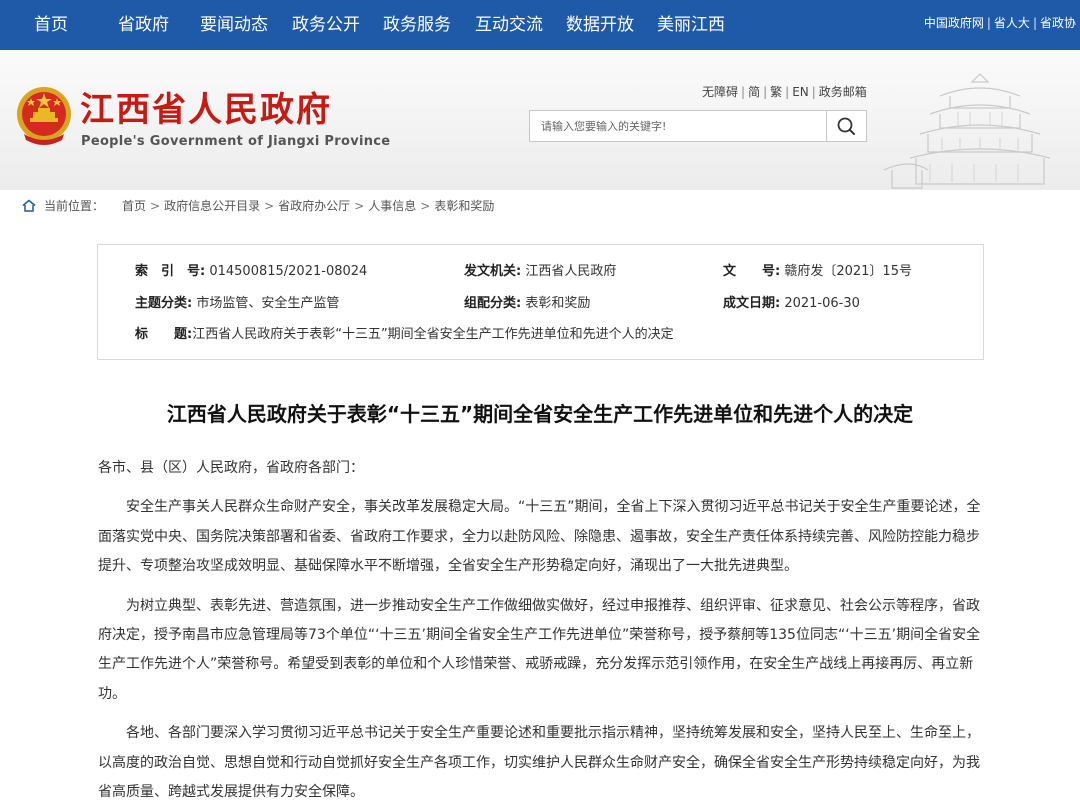 The height and width of the screenshot is (800, 1080). I want to click on info-group-label: 组配分类:, so click(493, 303).